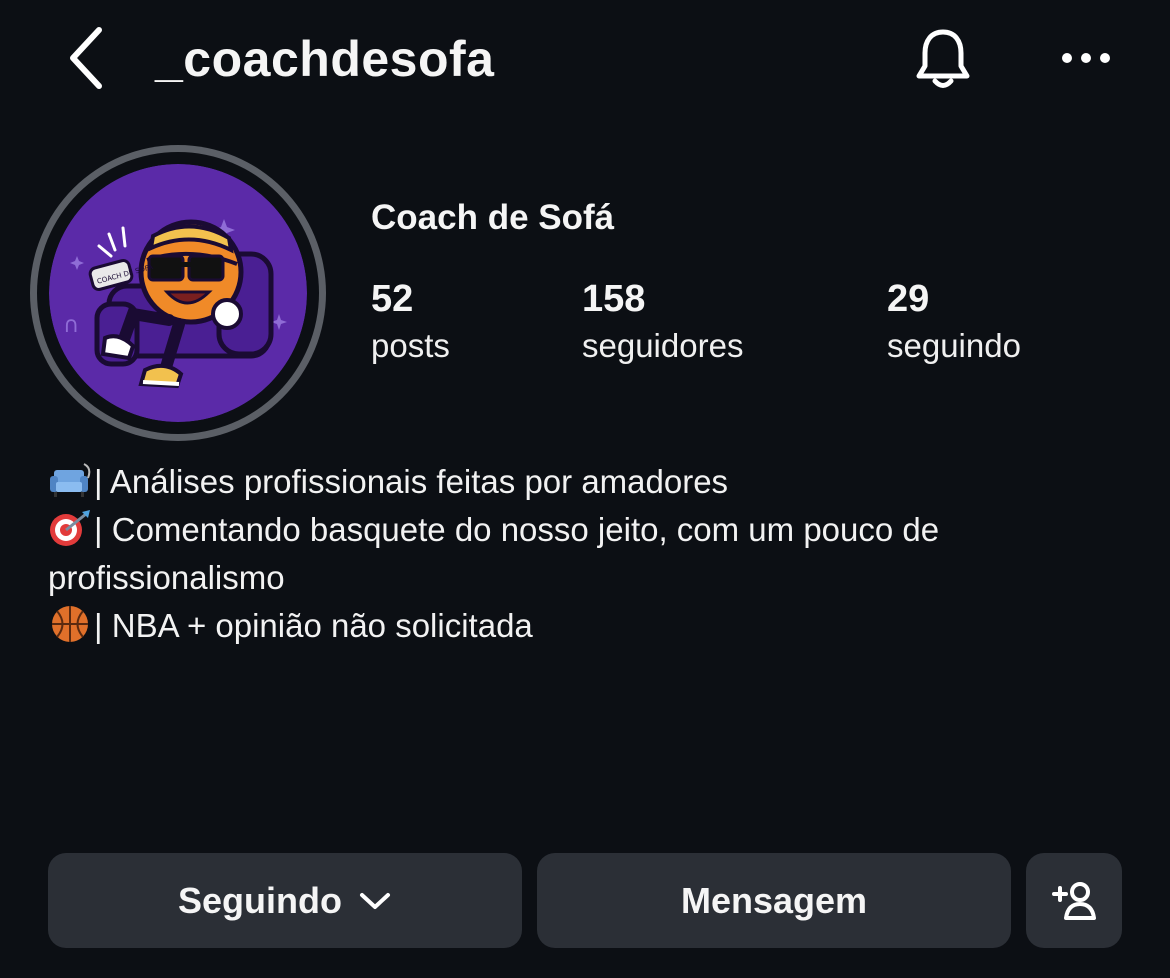 This screenshot has width=1170, height=978. What do you see at coordinates (662, 323) in the screenshot?
I see `stat-followers: 158 seguidores` at bounding box center [662, 323].